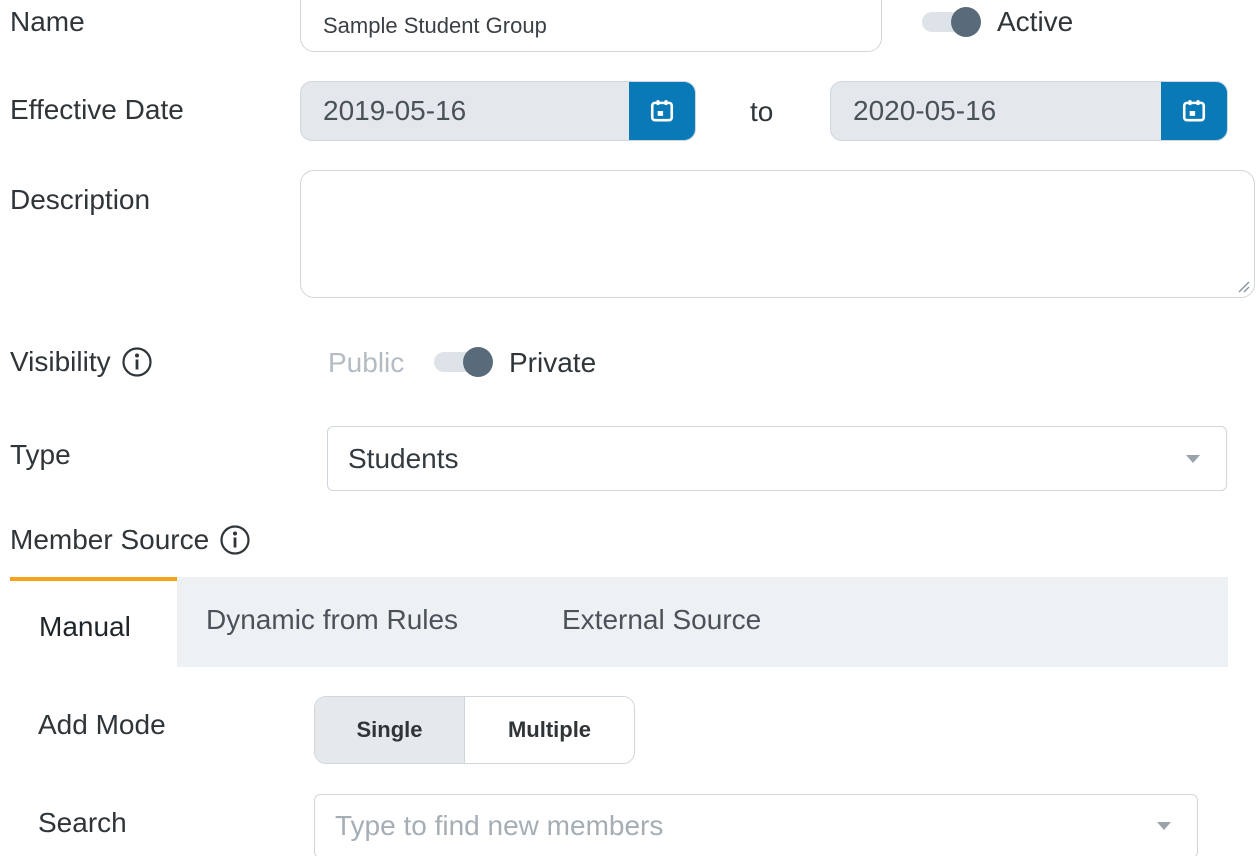 The image size is (1257, 856). I want to click on description-textarea, so click(777, 234).